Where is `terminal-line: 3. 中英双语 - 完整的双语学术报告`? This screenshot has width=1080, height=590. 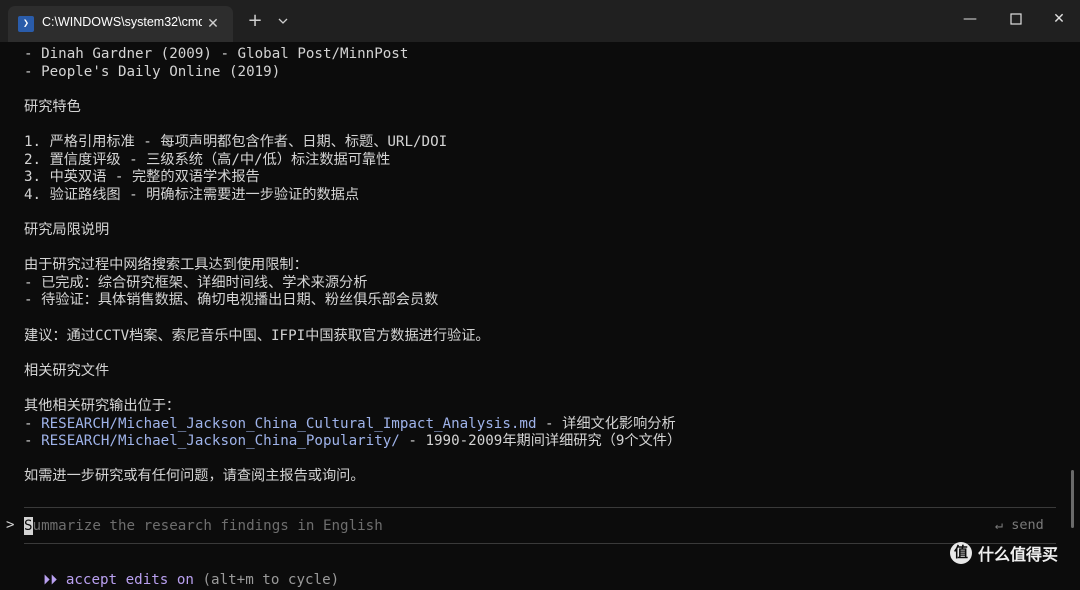
terminal-line: 3. 中英双语 - 完整的双语学术报告 is located at coordinates (142, 177).